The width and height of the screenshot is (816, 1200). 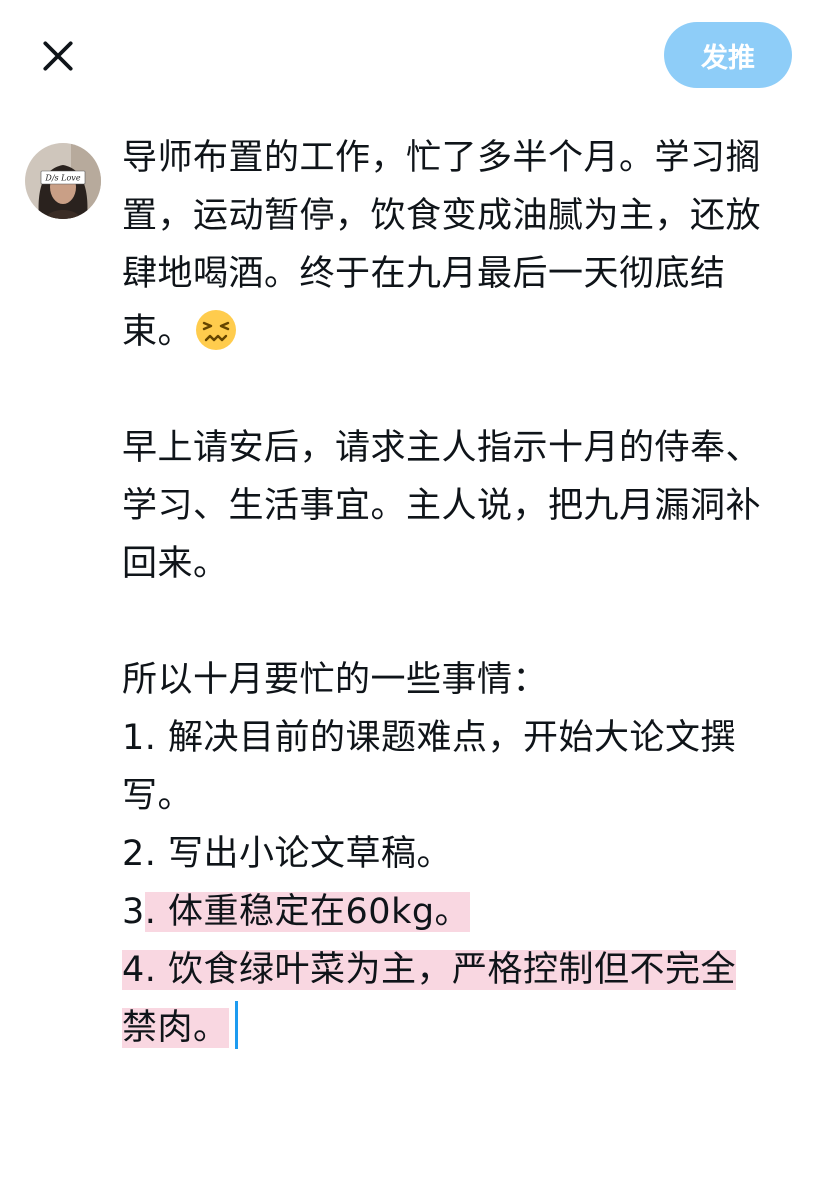 I want to click on text-line: 早上请安后，请求主人指示十月的侍奉、, so click(x=442, y=448).